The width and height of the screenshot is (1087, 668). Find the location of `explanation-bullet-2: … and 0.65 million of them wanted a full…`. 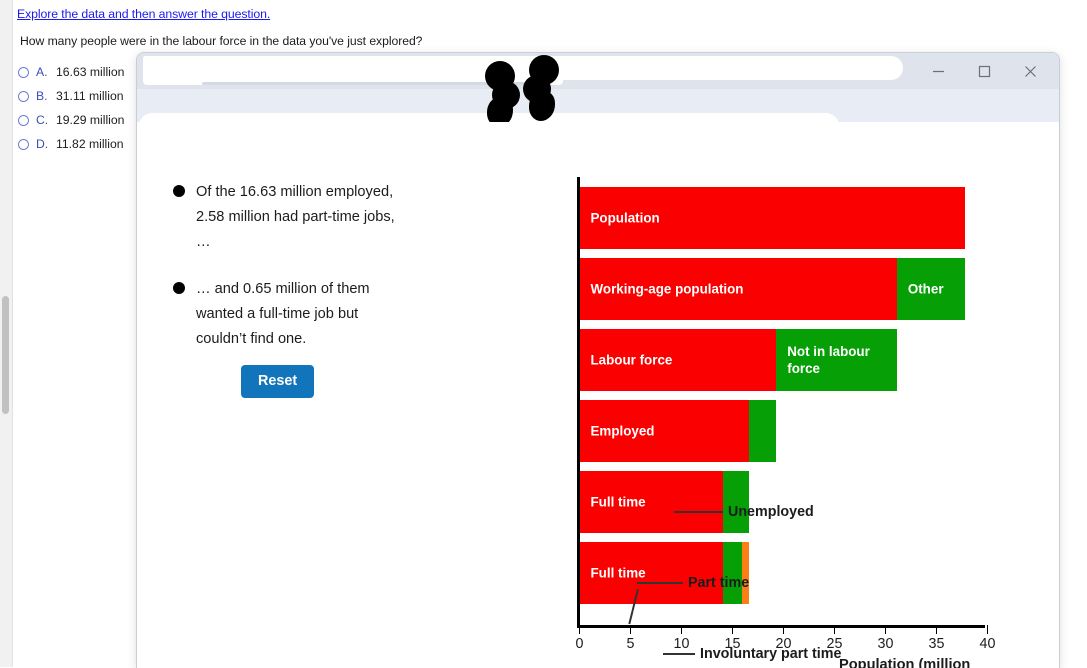

explanation-bullet-2: … and 0.65 million of them wanted a full… is located at coordinates (288, 314).